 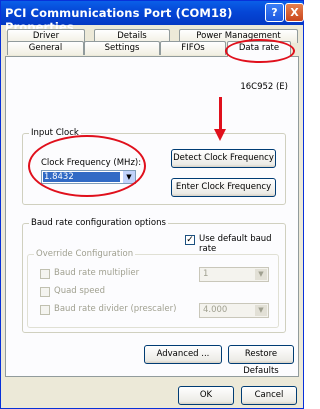 I want to click on baud-rate-options-label: Baud rate configuration options, so click(x=98, y=223).